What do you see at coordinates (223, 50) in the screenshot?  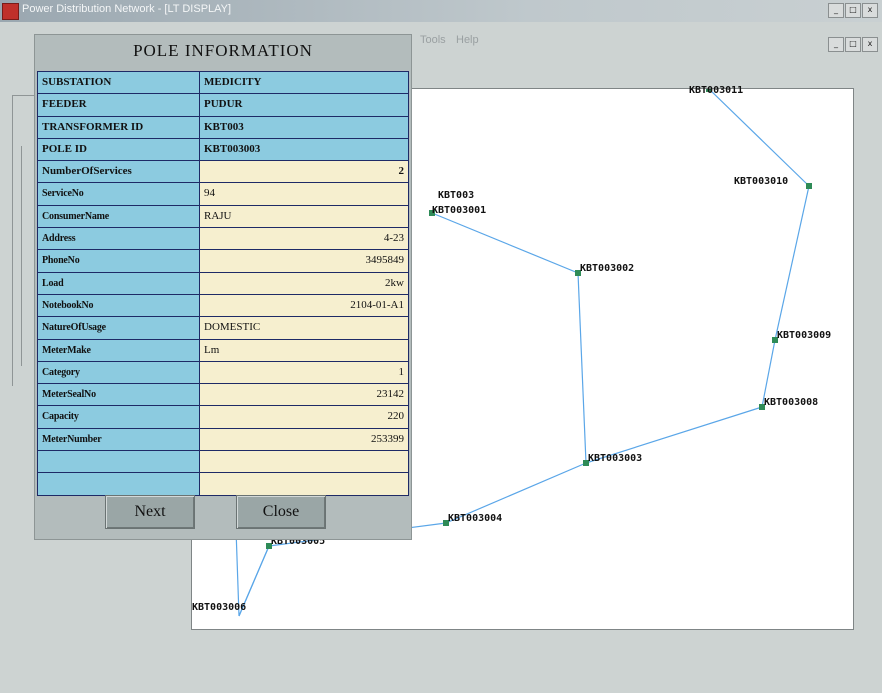 I see `dialog-title: POLE INFORMATION` at bounding box center [223, 50].